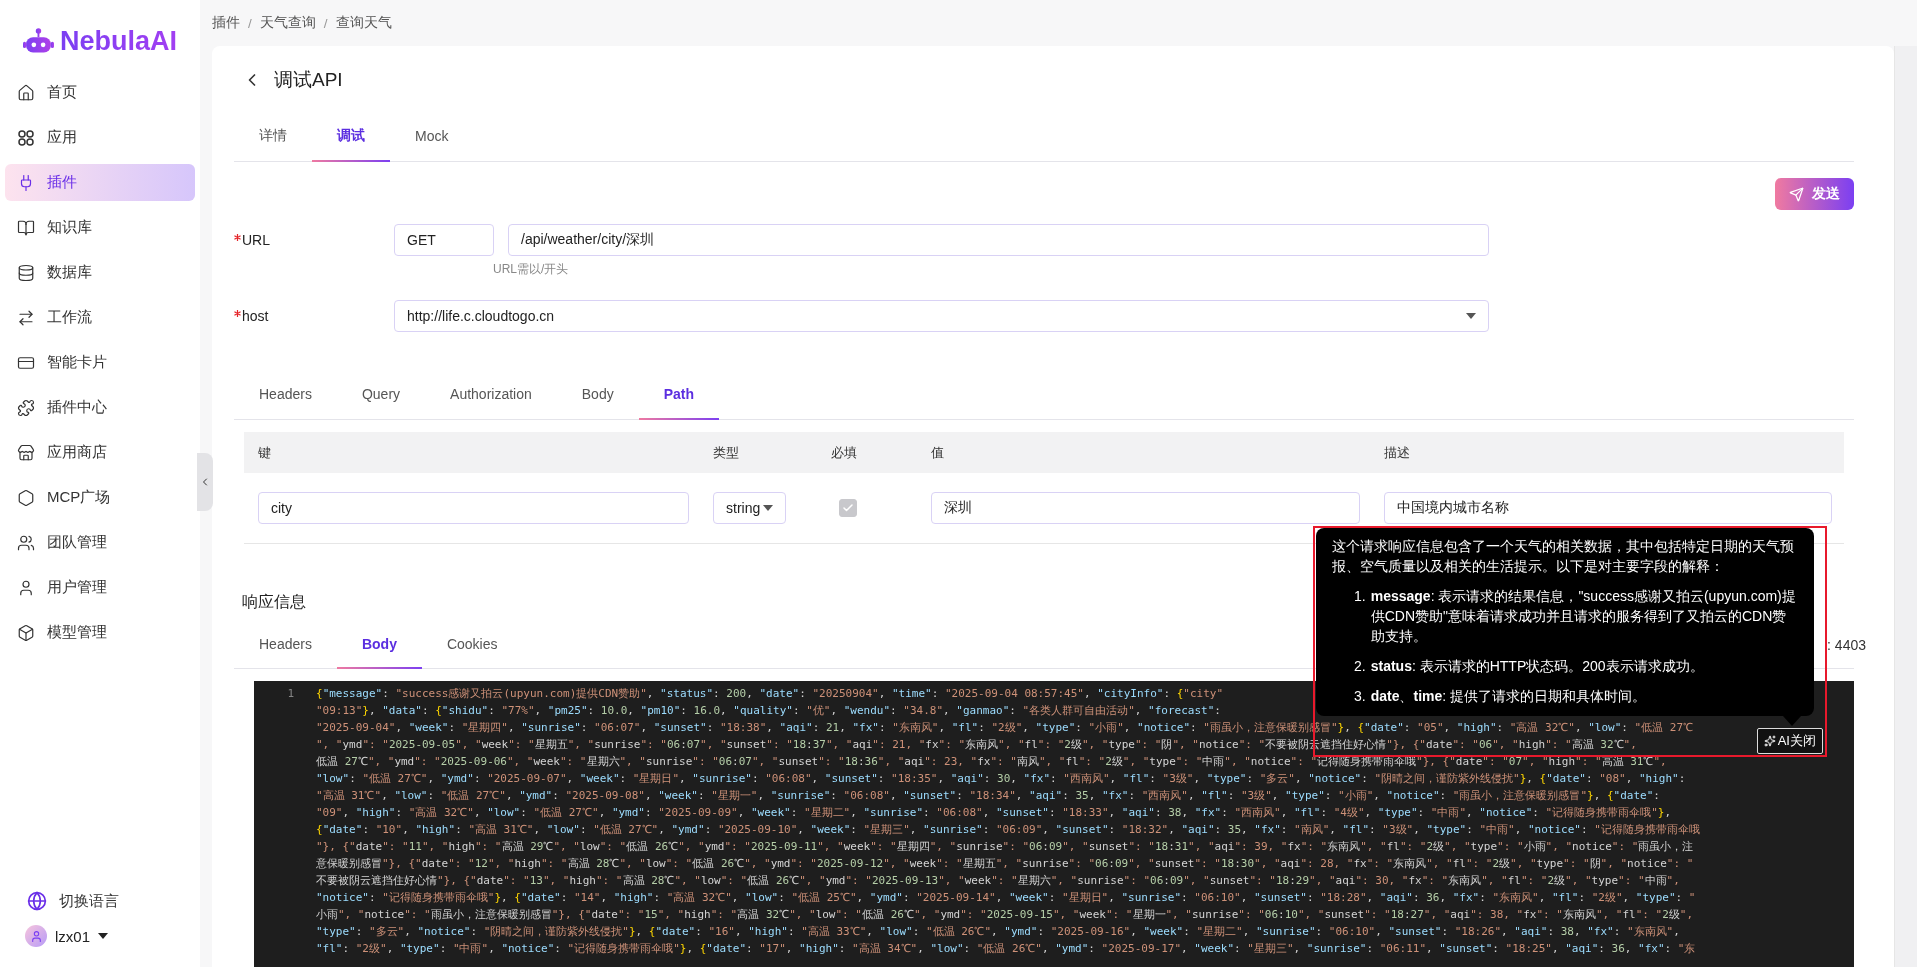  Describe the element at coordinates (100, 901) in the screenshot. I see `language-menu-item: 切换语言` at that location.